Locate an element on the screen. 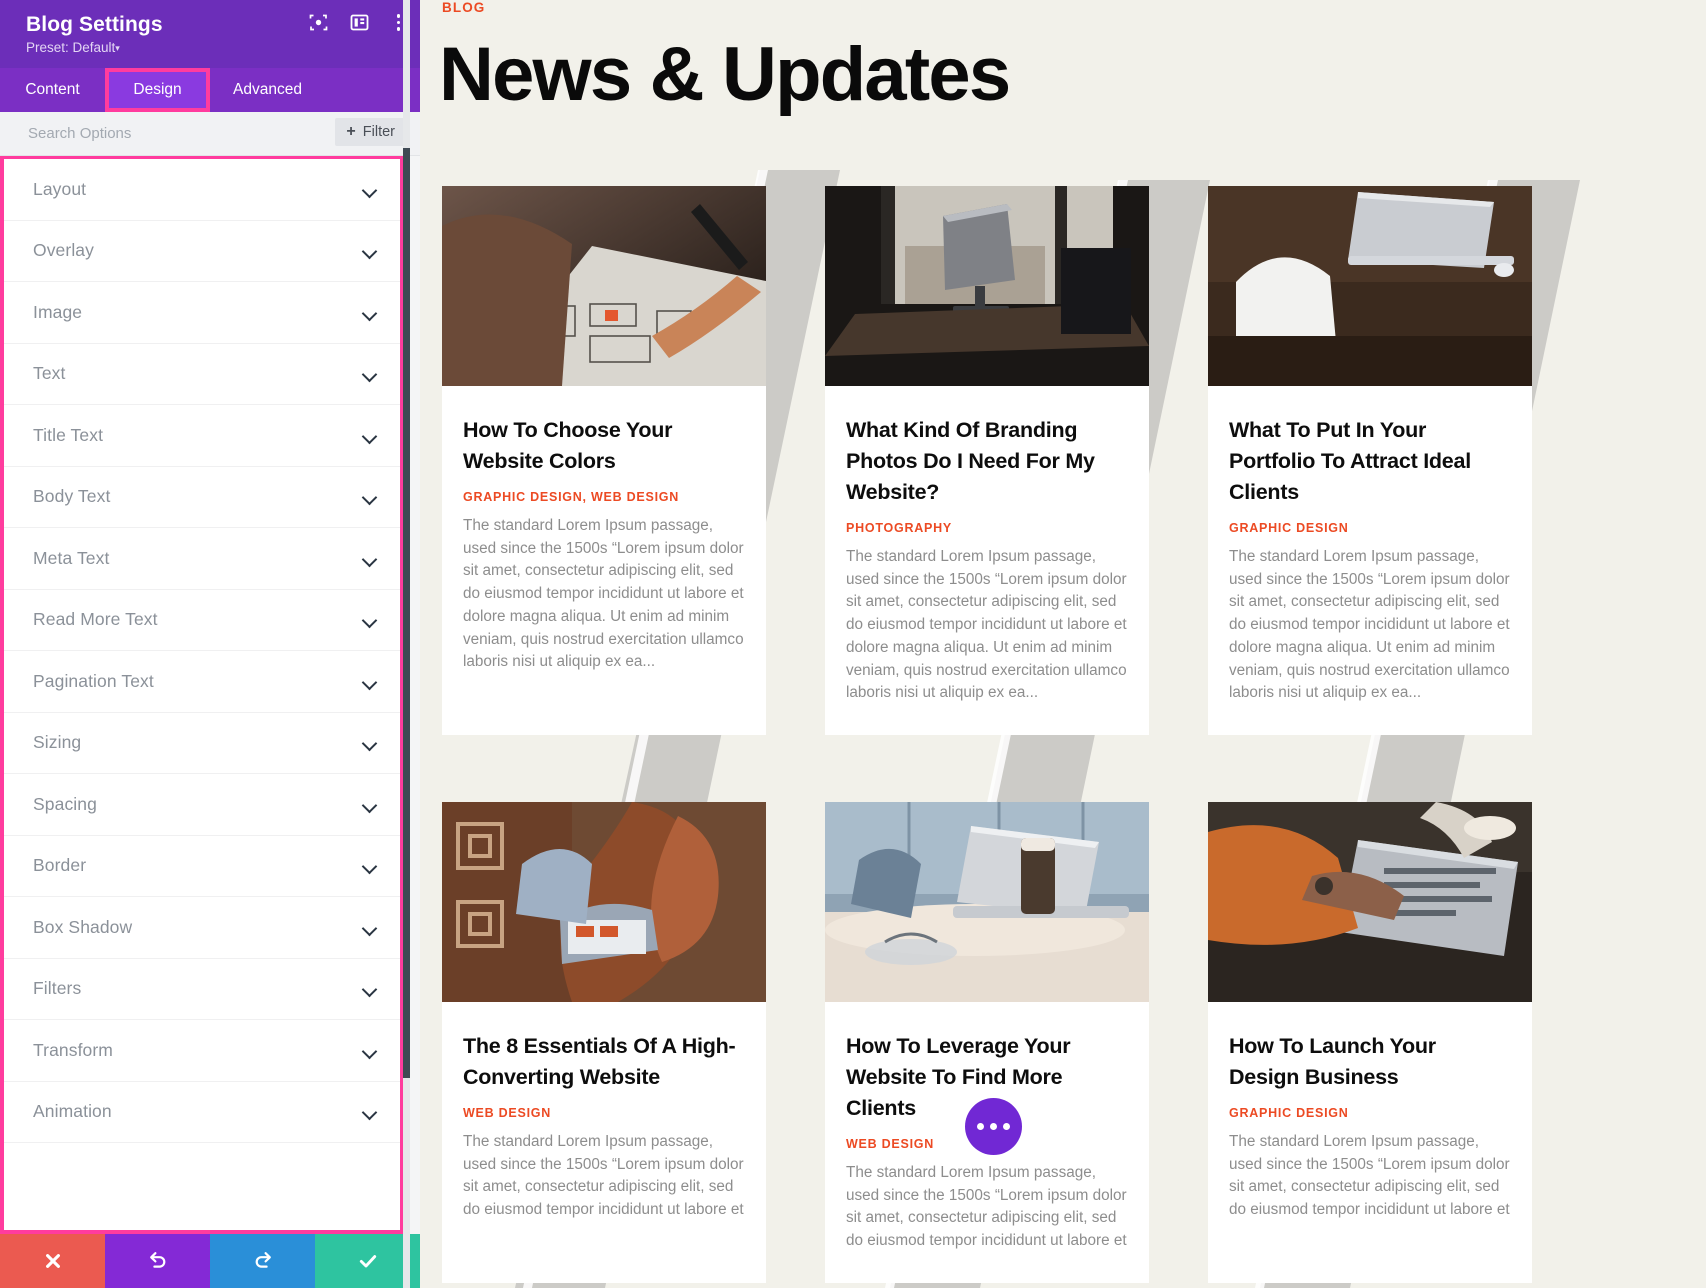  option-group-layout: Layout is located at coordinates (202, 190).